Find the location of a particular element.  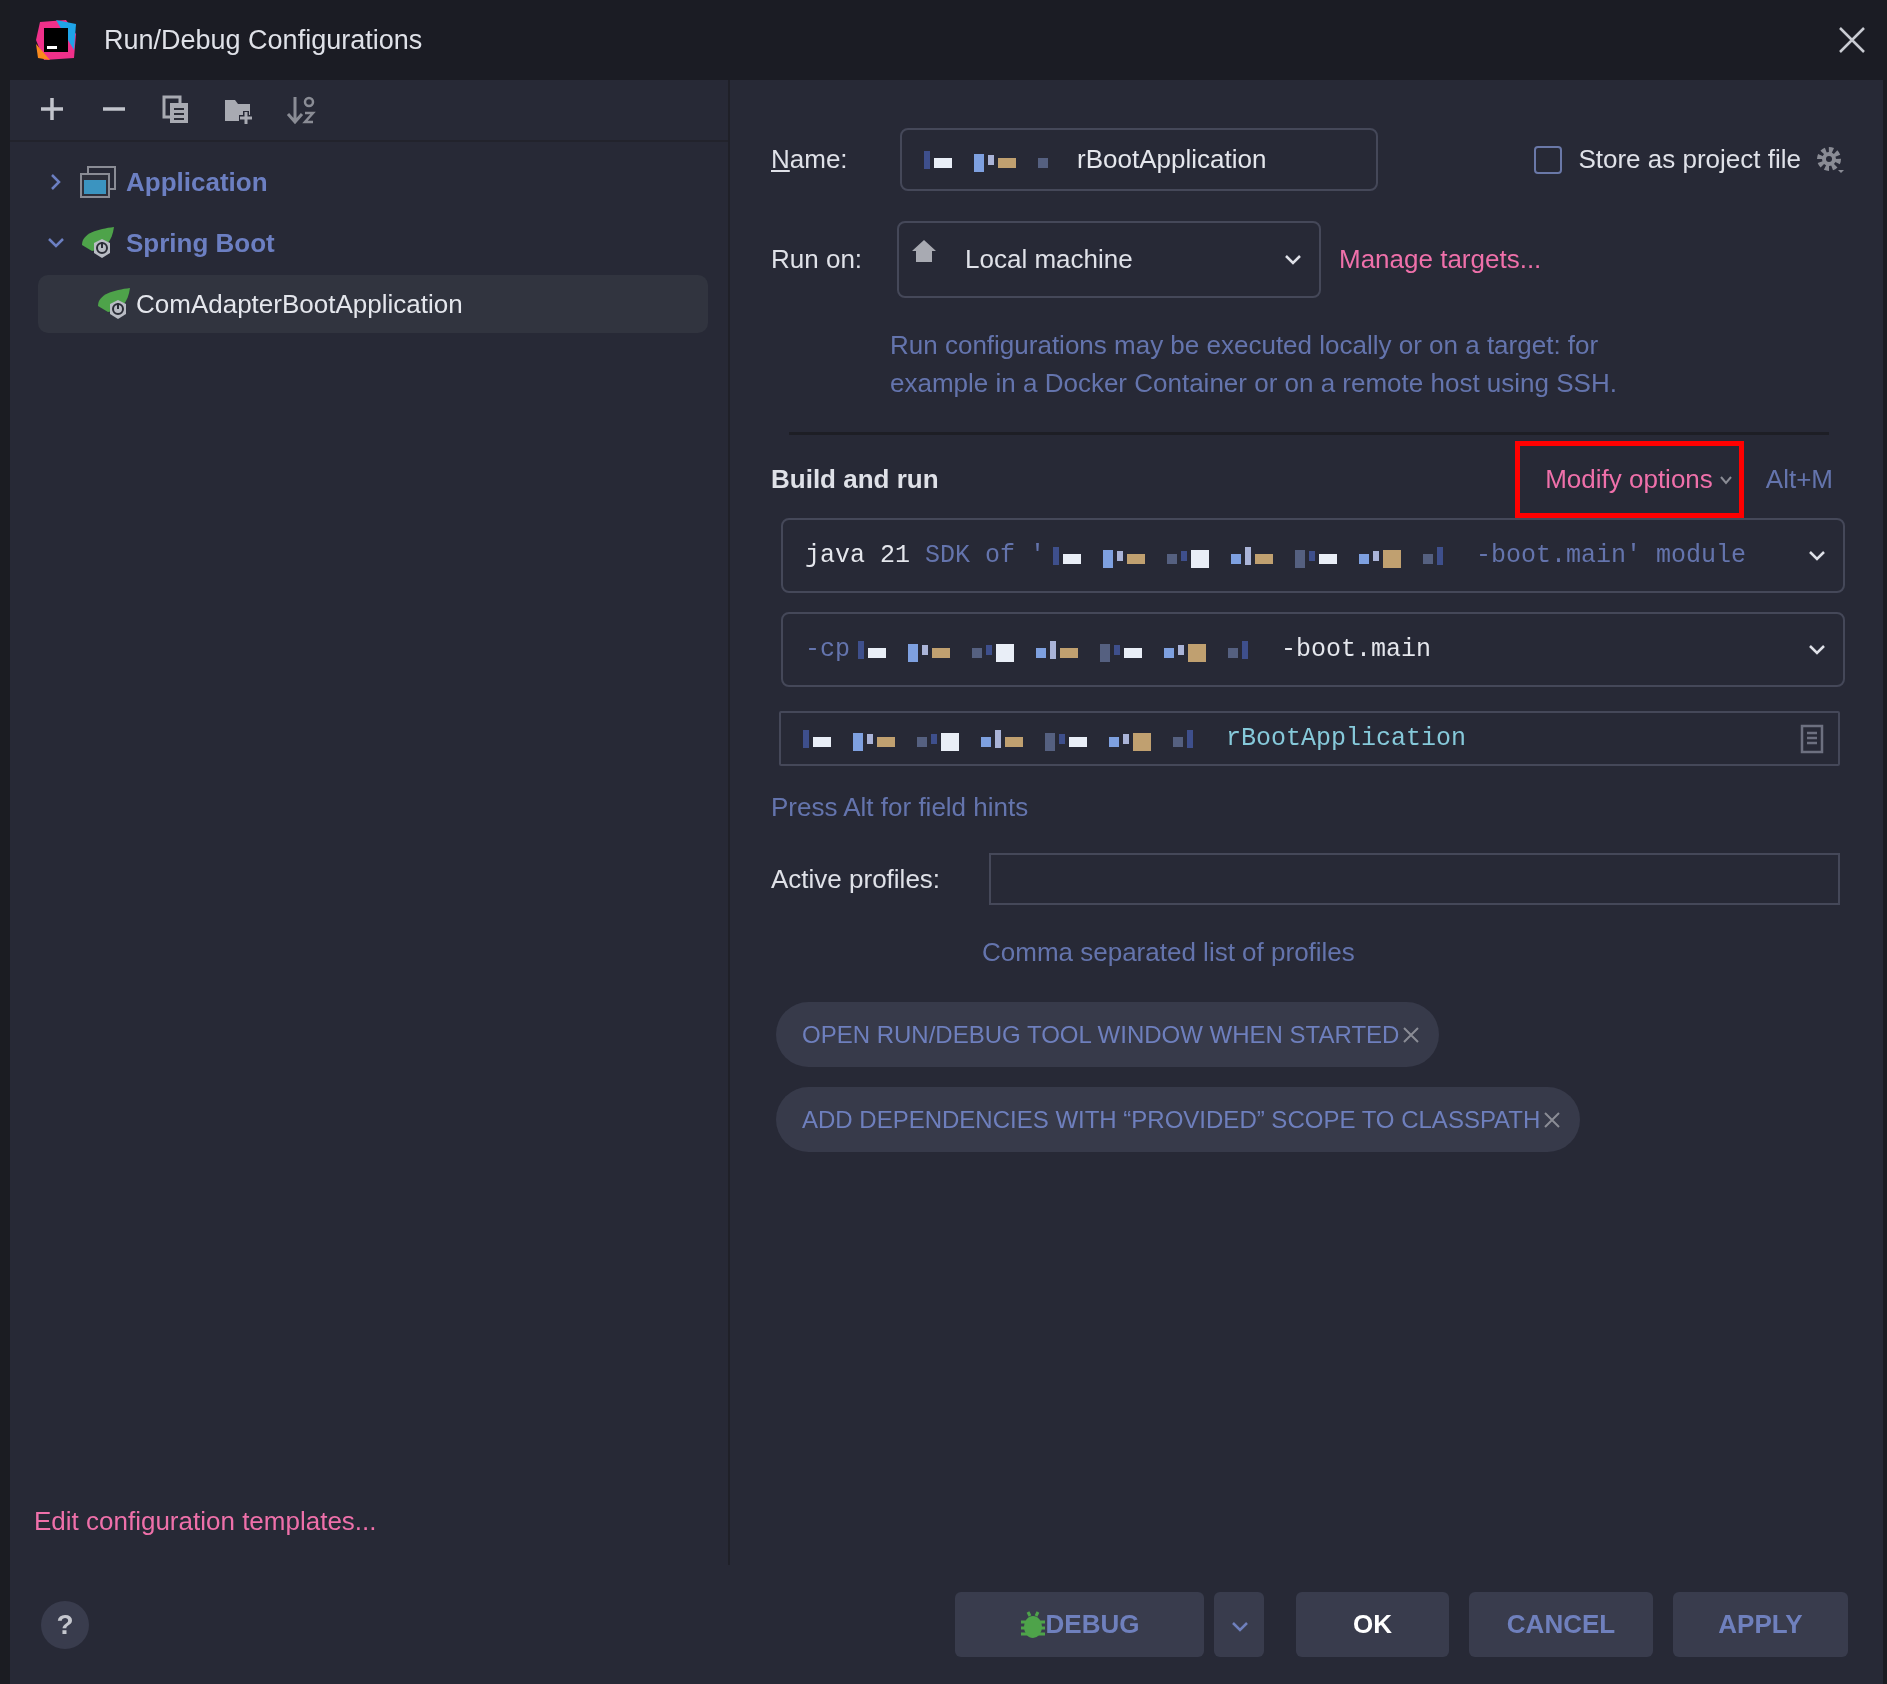

name-label: Name: is located at coordinates (810, 159).